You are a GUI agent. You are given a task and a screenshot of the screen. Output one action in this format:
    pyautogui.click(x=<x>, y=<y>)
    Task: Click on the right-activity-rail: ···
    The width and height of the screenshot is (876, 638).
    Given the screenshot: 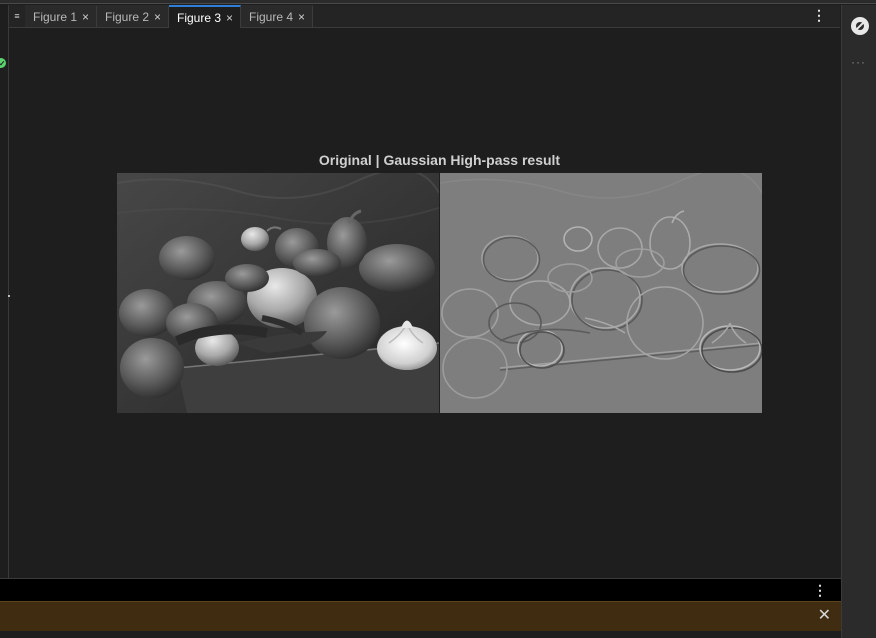 What is the action you would take?
    pyautogui.click(x=858, y=321)
    